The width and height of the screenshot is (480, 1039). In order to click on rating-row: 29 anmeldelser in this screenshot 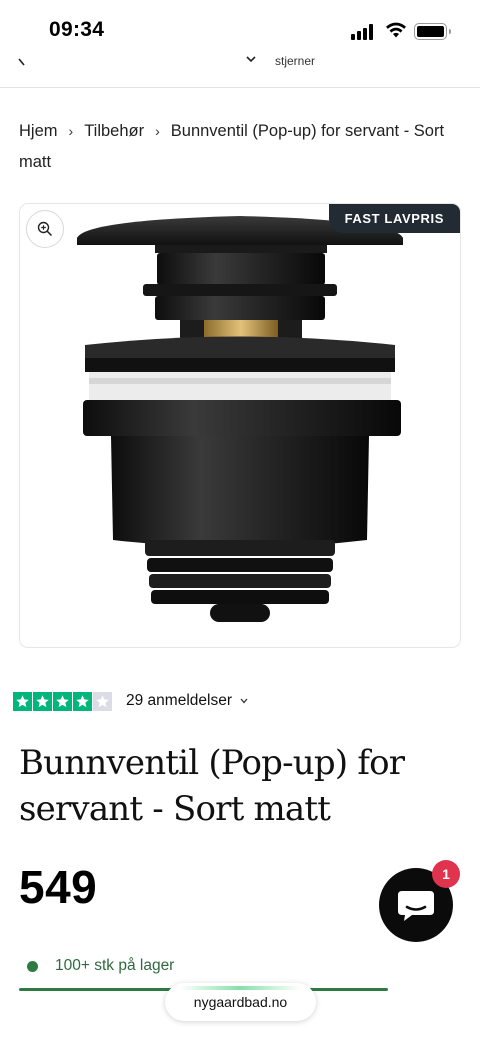, I will do `click(130, 701)`.